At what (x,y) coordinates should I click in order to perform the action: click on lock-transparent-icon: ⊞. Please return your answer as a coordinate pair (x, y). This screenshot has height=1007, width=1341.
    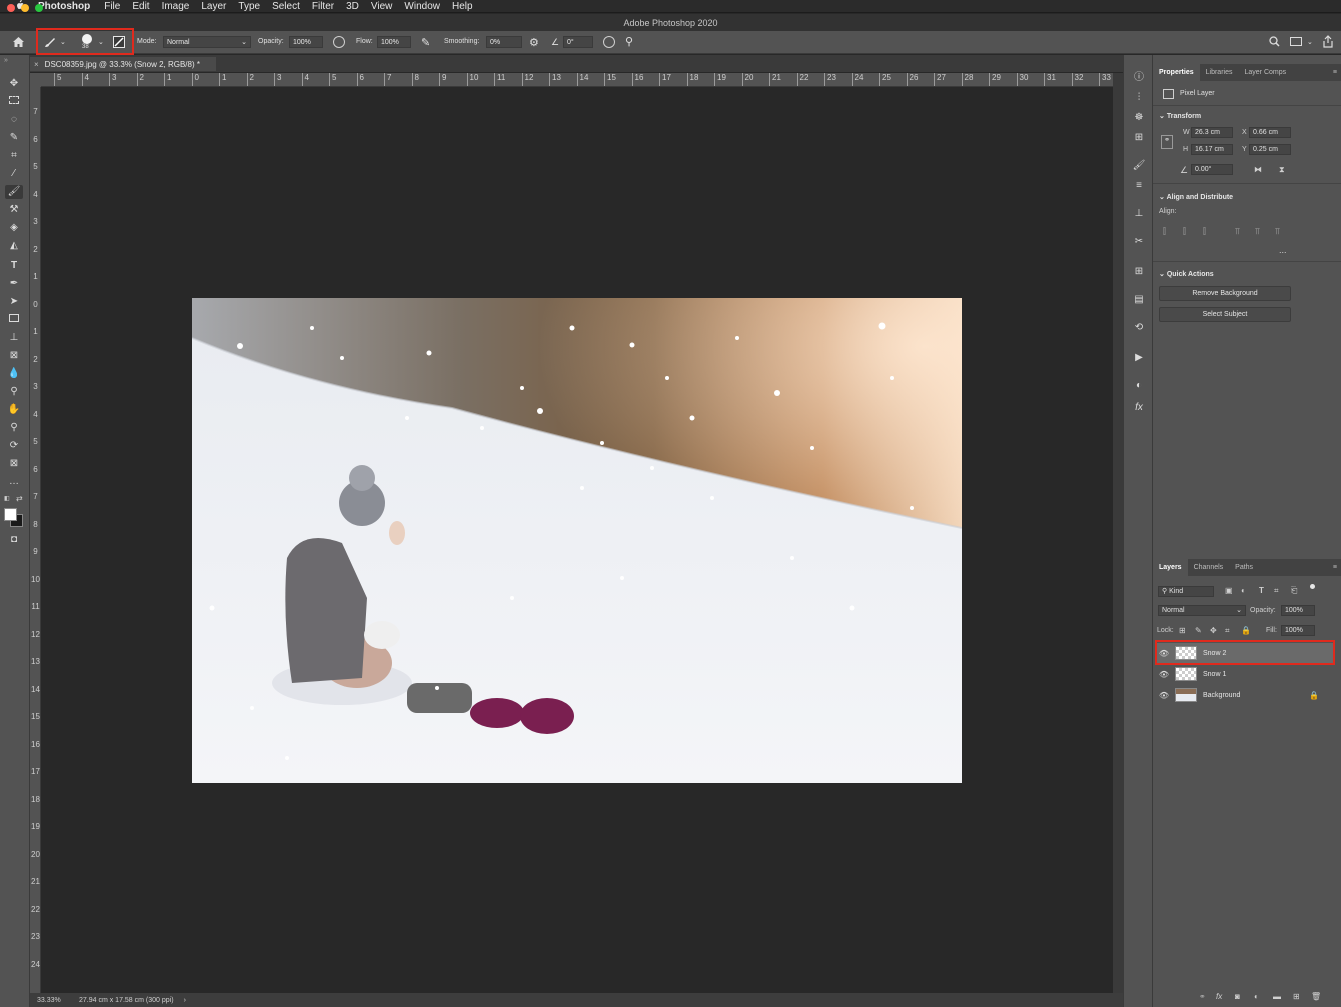
    Looking at the image, I should click on (1182, 630).